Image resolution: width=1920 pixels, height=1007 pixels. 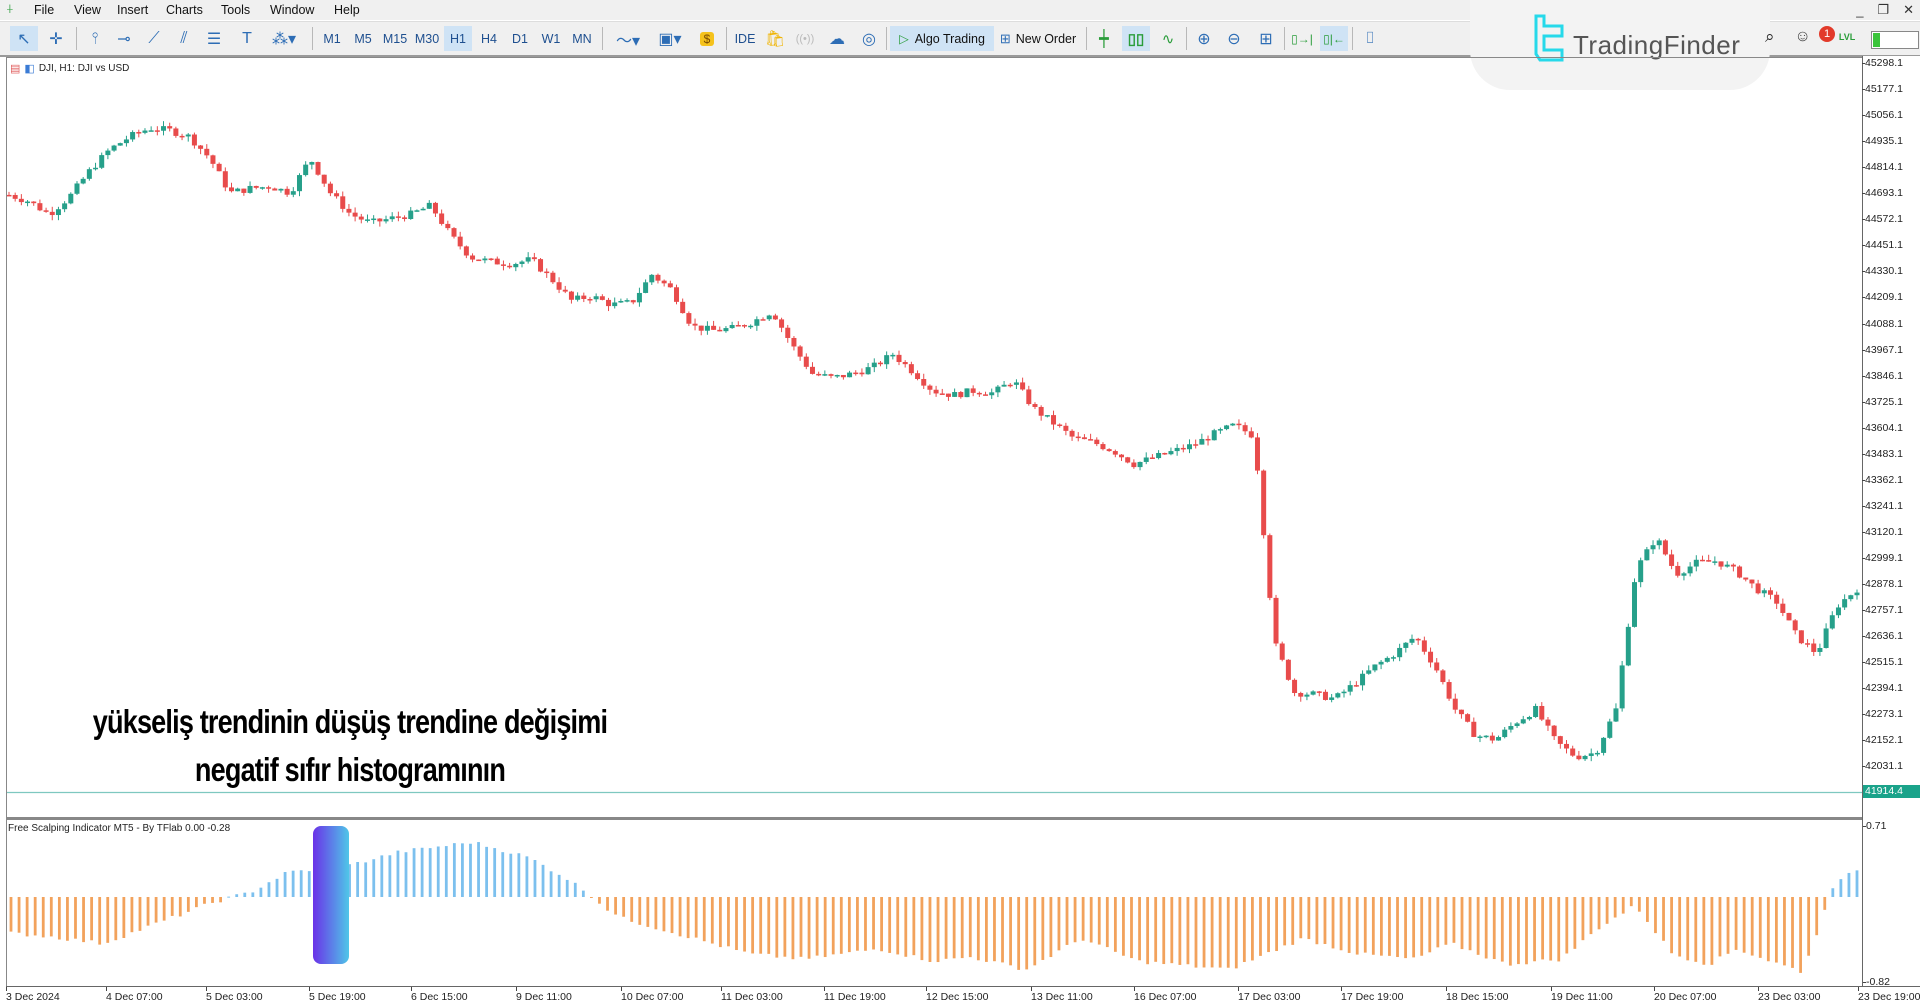 I want to click on horizontal-line-icon: ⊸, so click(x=124, y=39).